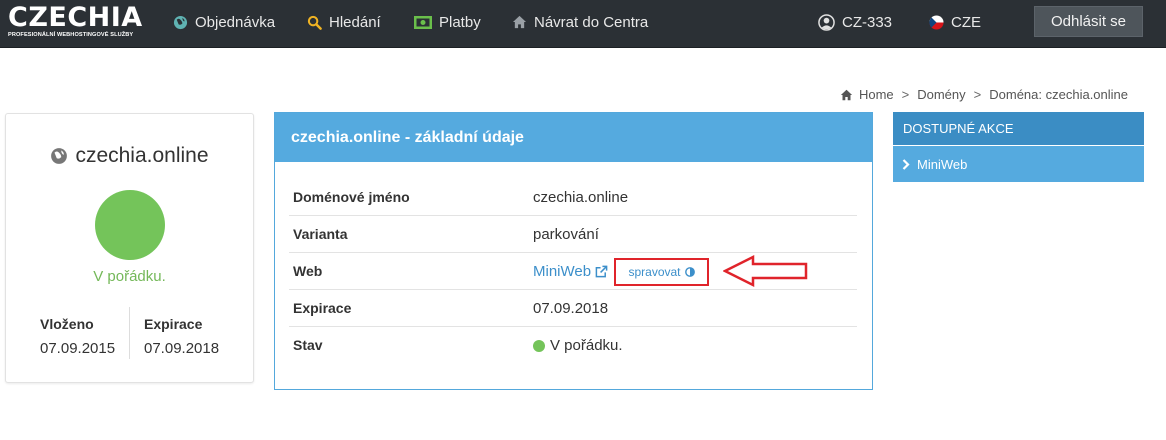 The image size is (1166, 440). I want to click on table-row: Varianta parkování, so click(573, 234).